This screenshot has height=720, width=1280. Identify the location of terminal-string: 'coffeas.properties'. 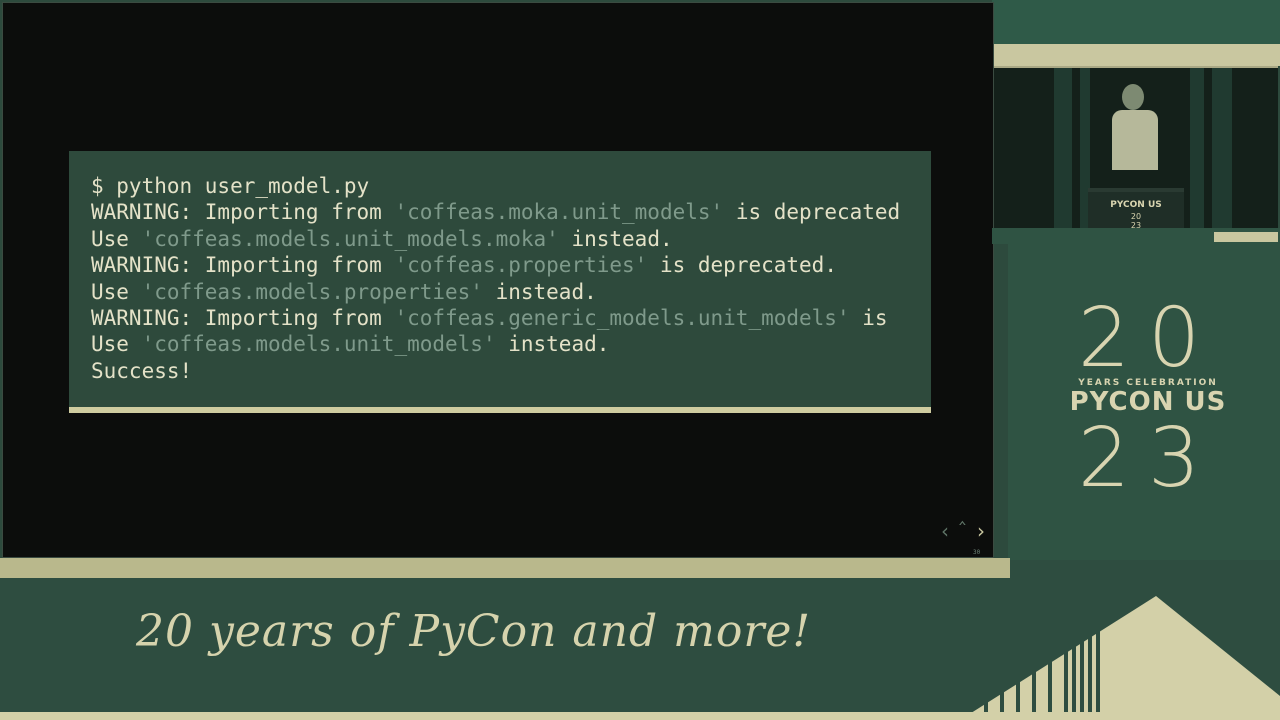
(521, 265).